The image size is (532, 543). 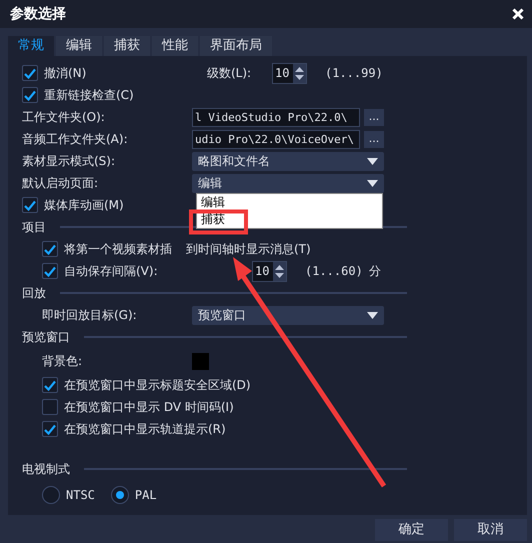 What do you see at coordinates (411, 530) in the screenshot?
I see `dialog-button: 确定` at bounding box center [411, 530].